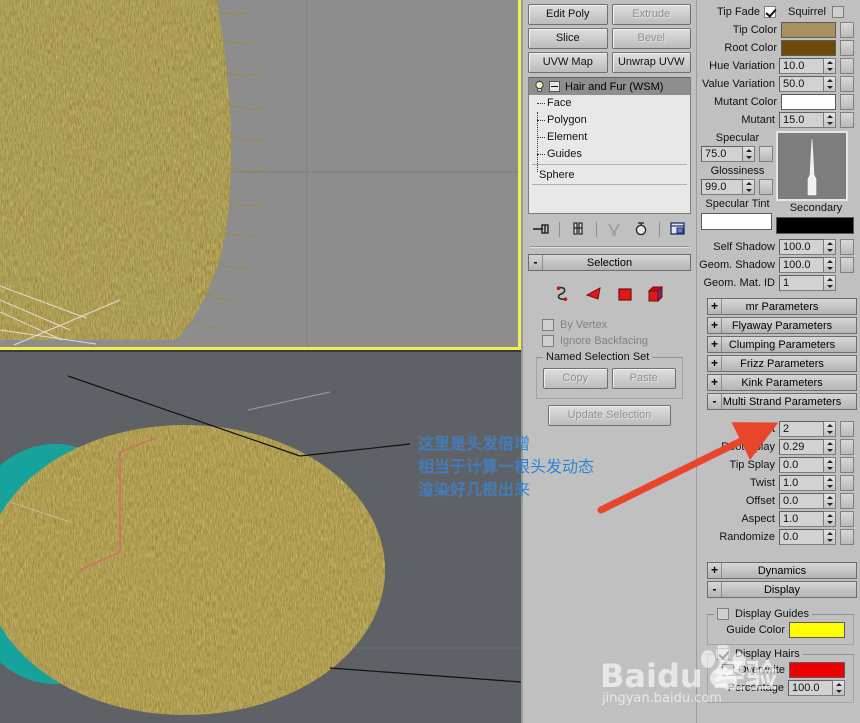 This screenshot has width=860, height=723. What do you see at coordinates (830, 428) in the screenshot?
I see `count-arrows` at bounding box center [830, 428].